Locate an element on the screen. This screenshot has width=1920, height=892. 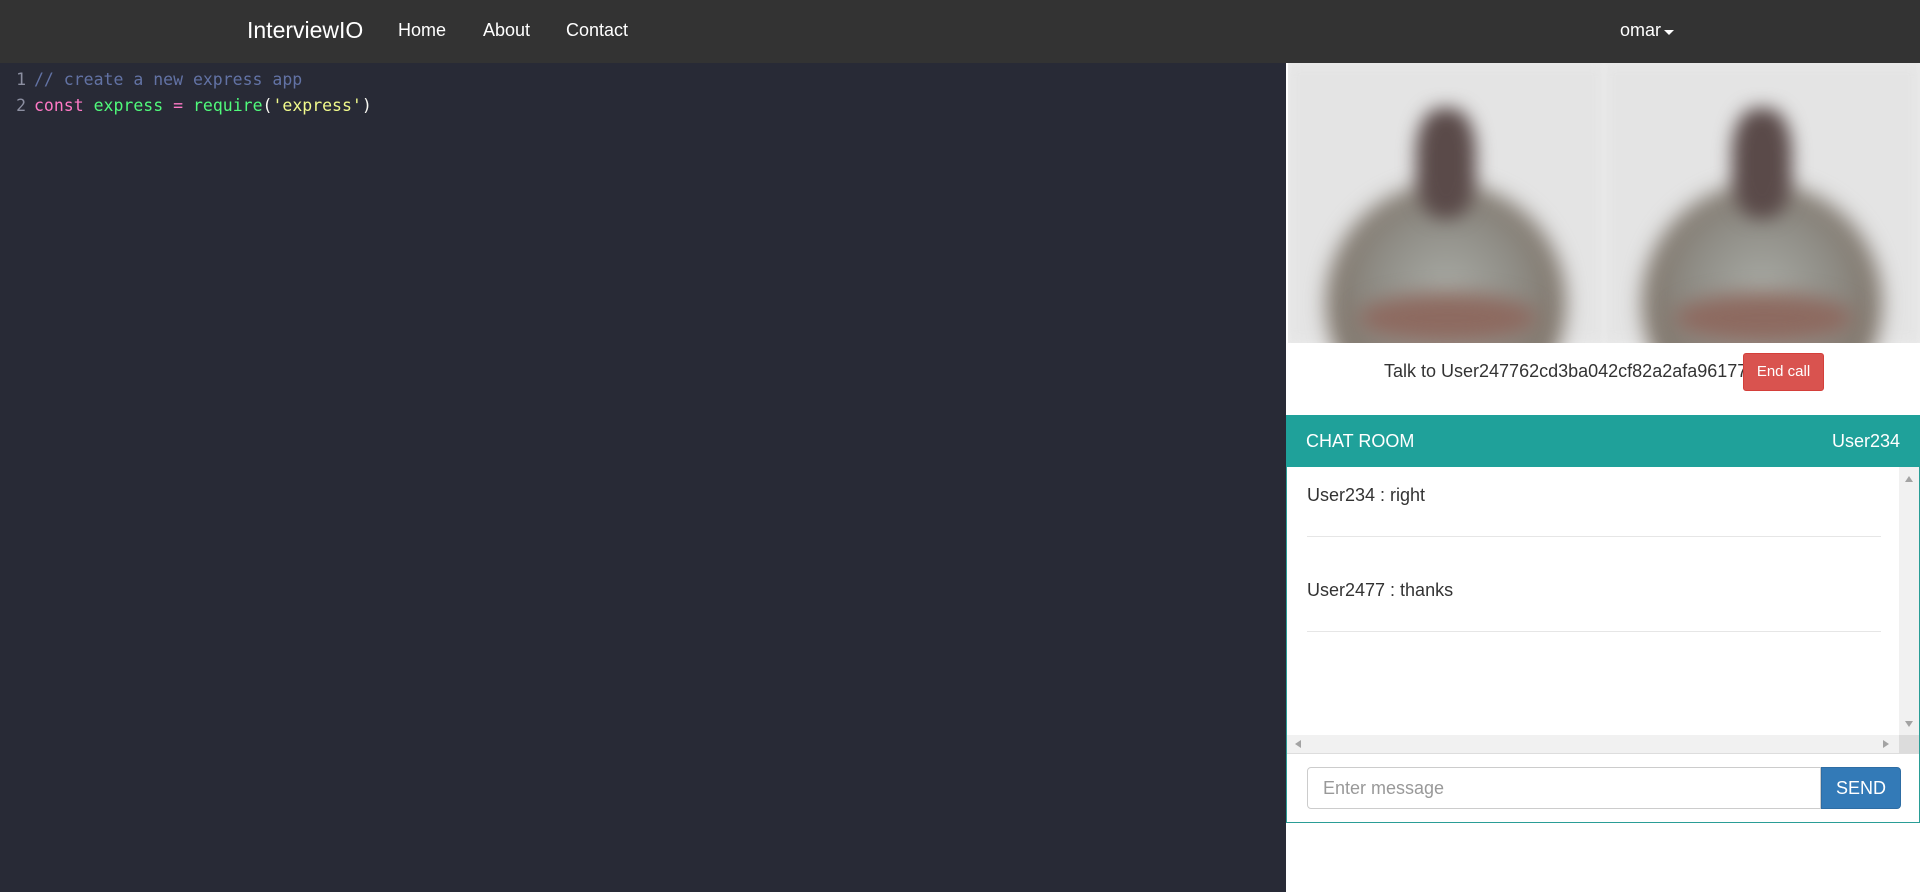
brand-logo: InterviewIO is located at coordinates (305, 30).